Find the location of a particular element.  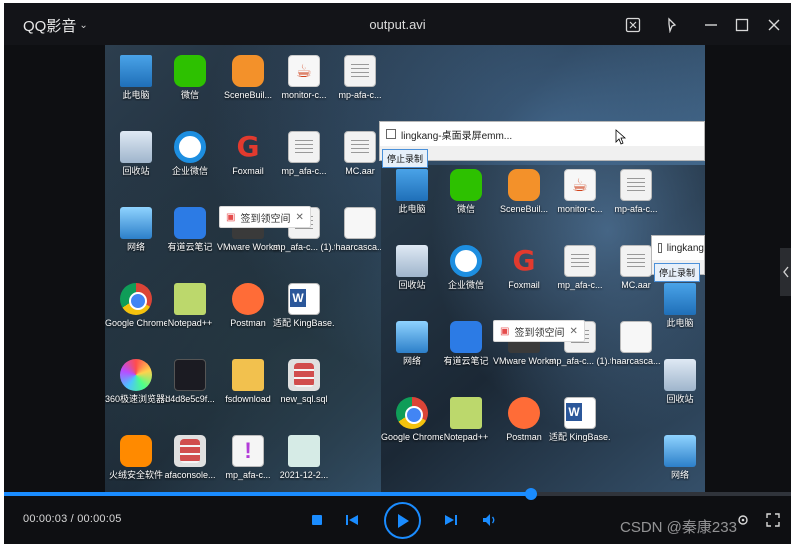

next-button is located at coordinates (451, 520).